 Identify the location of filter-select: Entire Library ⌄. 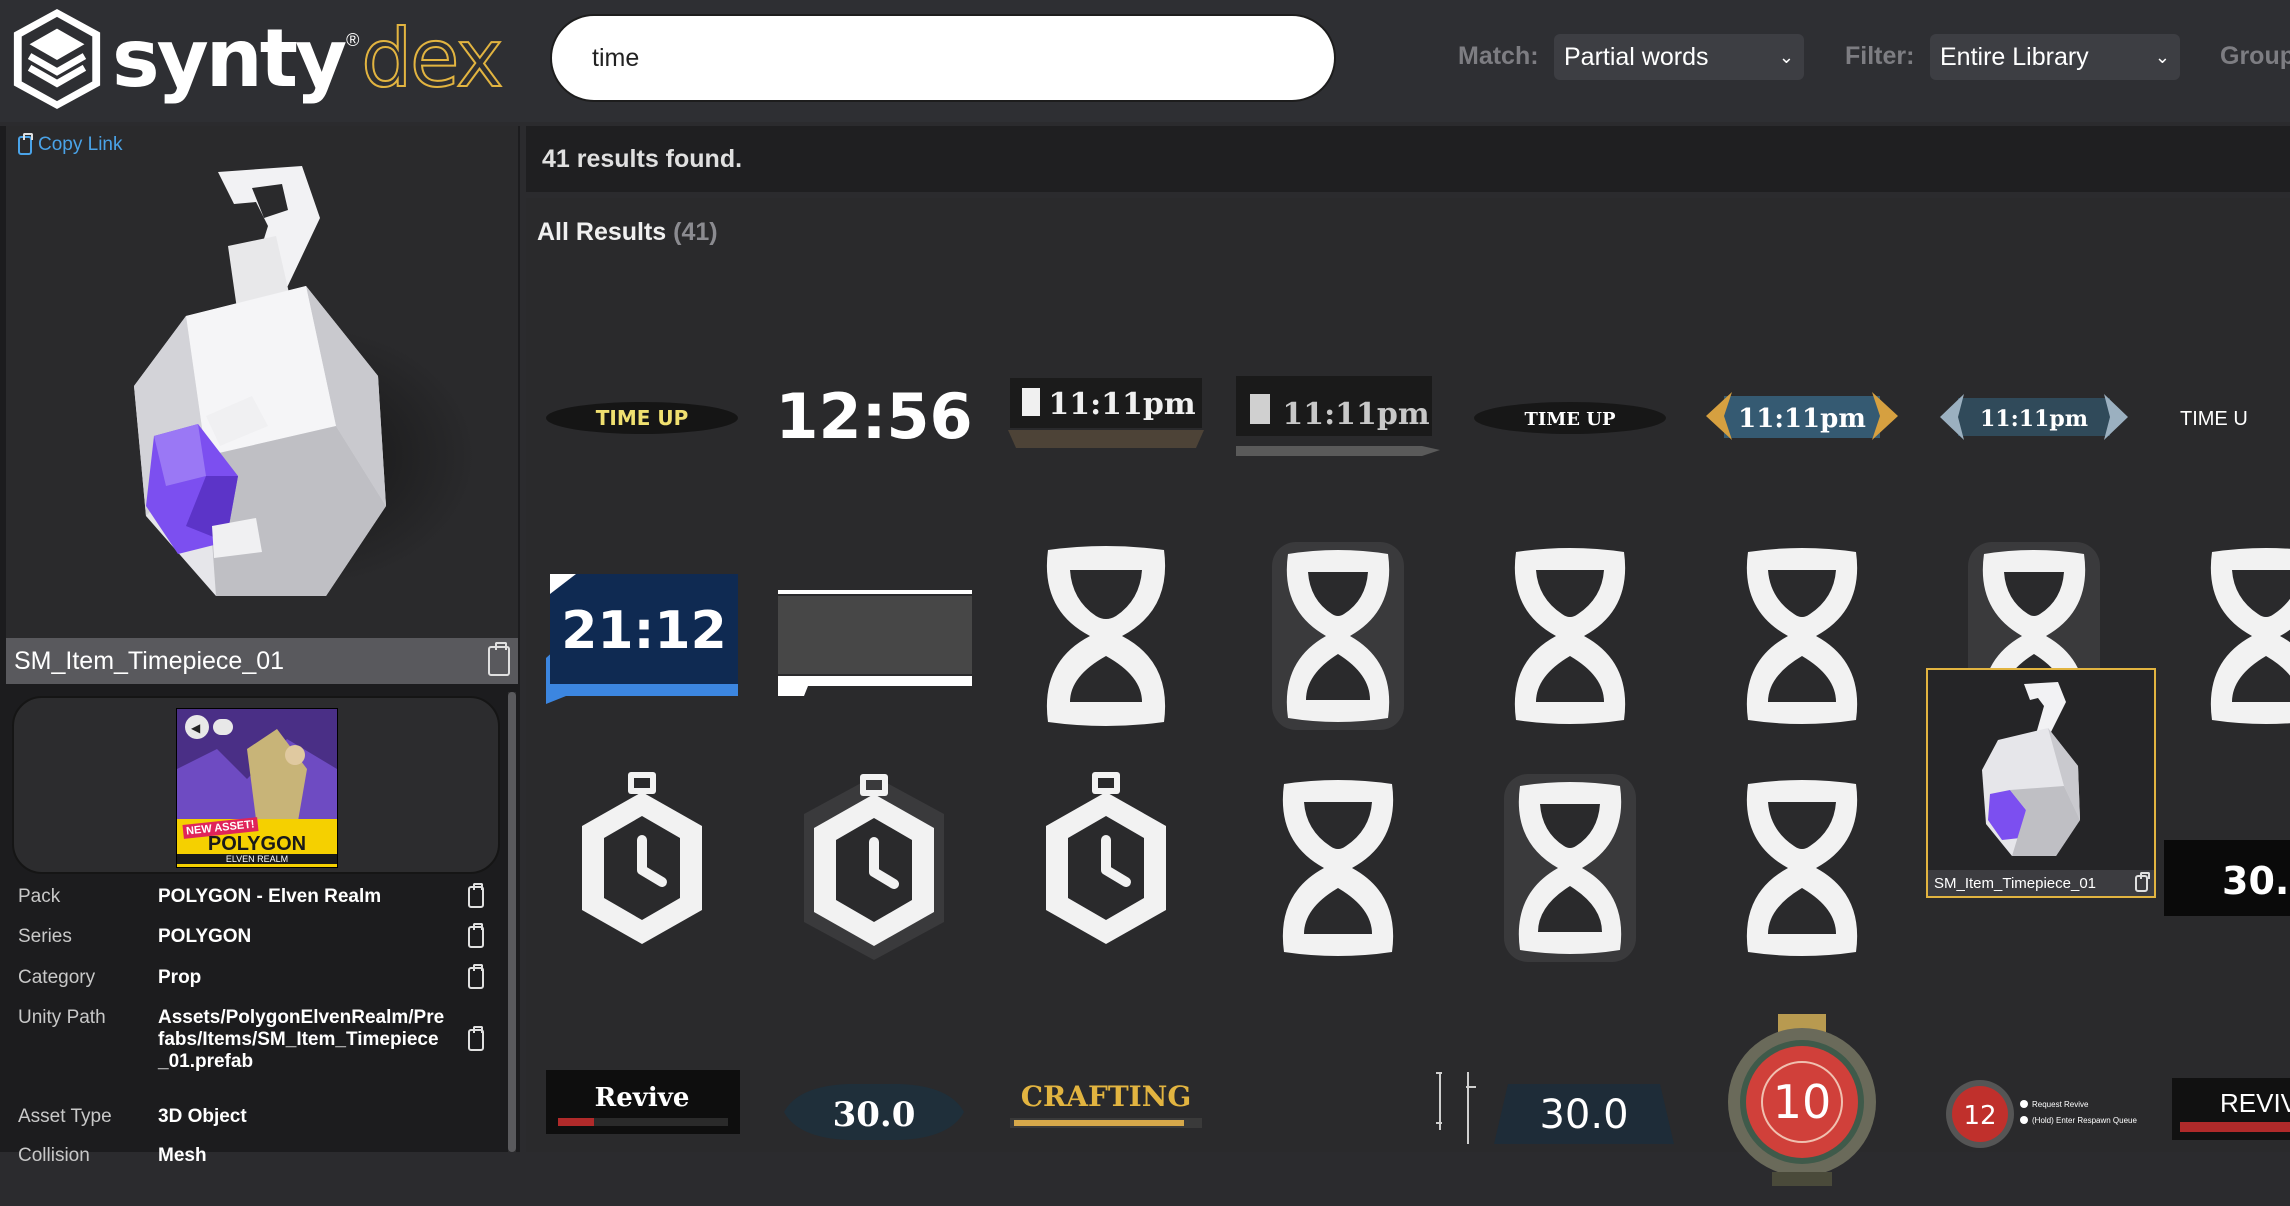
(2055, 57).